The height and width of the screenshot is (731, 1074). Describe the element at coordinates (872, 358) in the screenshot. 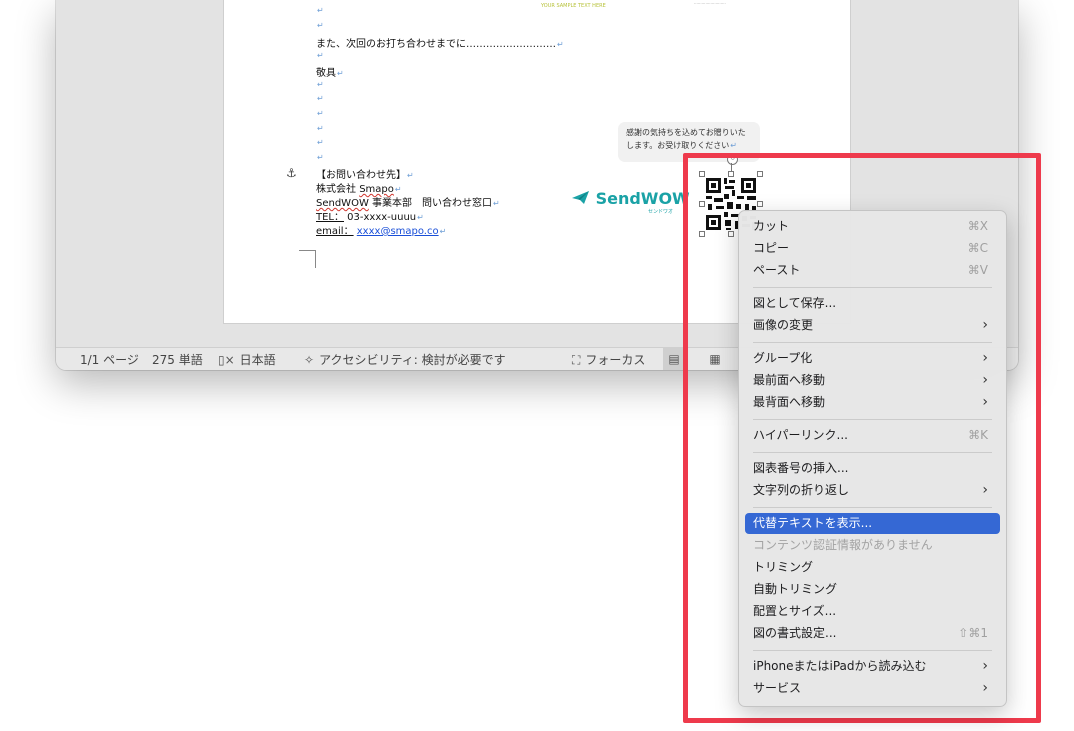

I see `menu-item-group: グループ化 ›` at that location.